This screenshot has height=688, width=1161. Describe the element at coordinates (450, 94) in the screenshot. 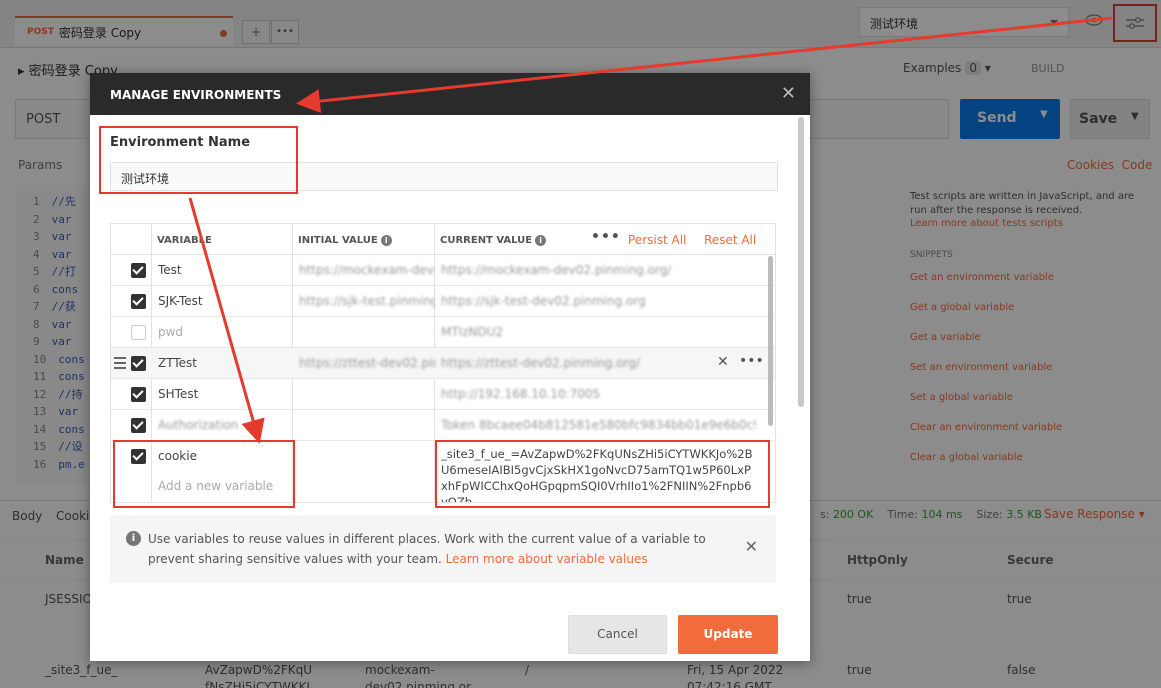

I see `modal-header: MANAGE ENVIRONMENTS ✕` at that location.